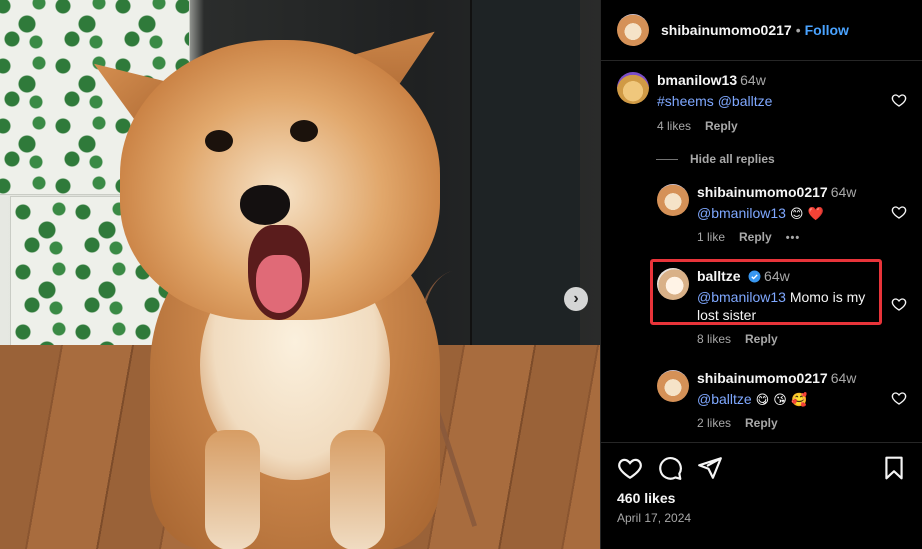 This screenshot has height=549, width=922. I want to click on comment-emojis: 😊 ❤️, so click(806, 214).